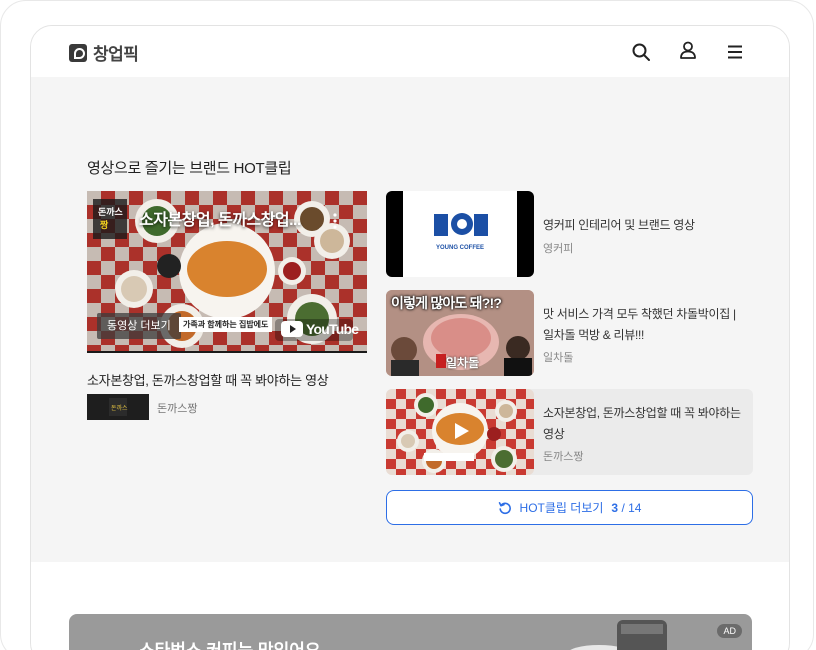 The height and width of the screenshot is (650, 816). I want to click on top-header: 창업픽, so click(410, 51).